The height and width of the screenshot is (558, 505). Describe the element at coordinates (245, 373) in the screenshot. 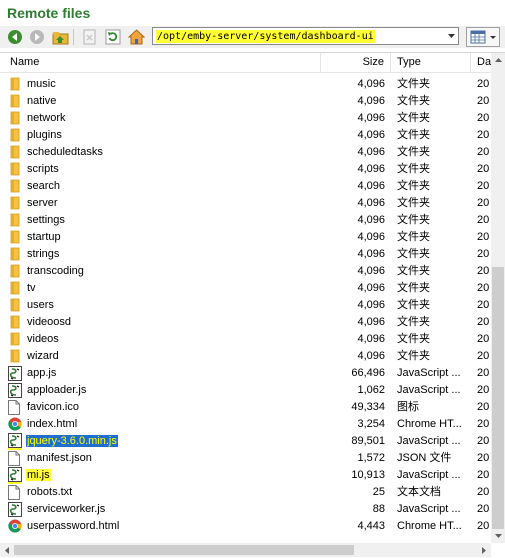

I see `file-row: app.js 66,496 JavaScript ... 20` at that location.